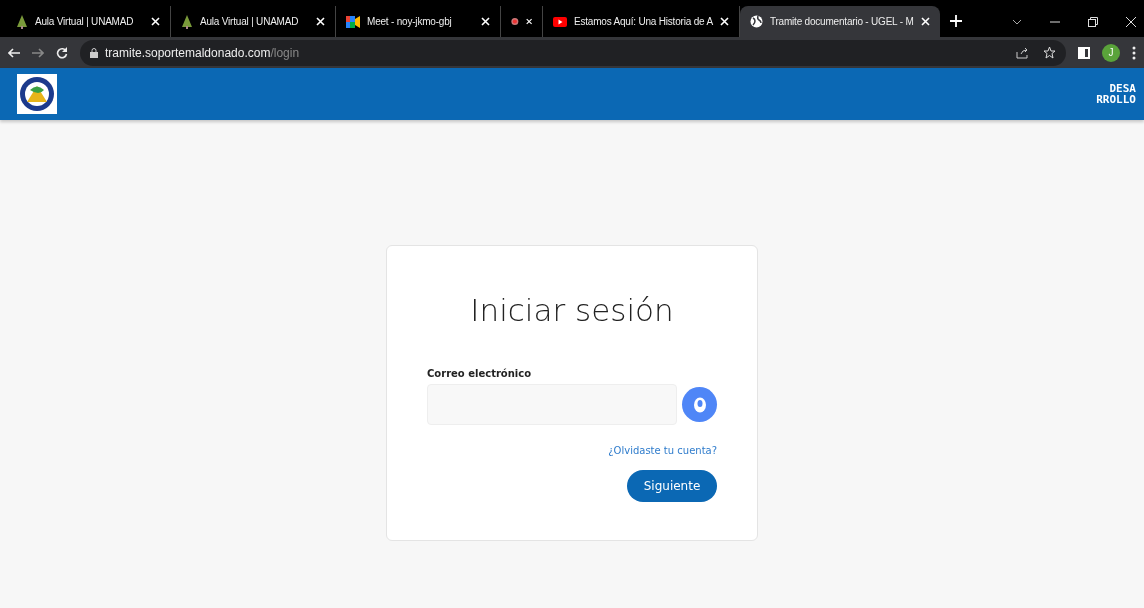 This screenshot has height=608, width=1144. Describe the element at coordinates (1116, 94) in the screenshot. I see `brand-logo: DESA RROLLO` at that location.